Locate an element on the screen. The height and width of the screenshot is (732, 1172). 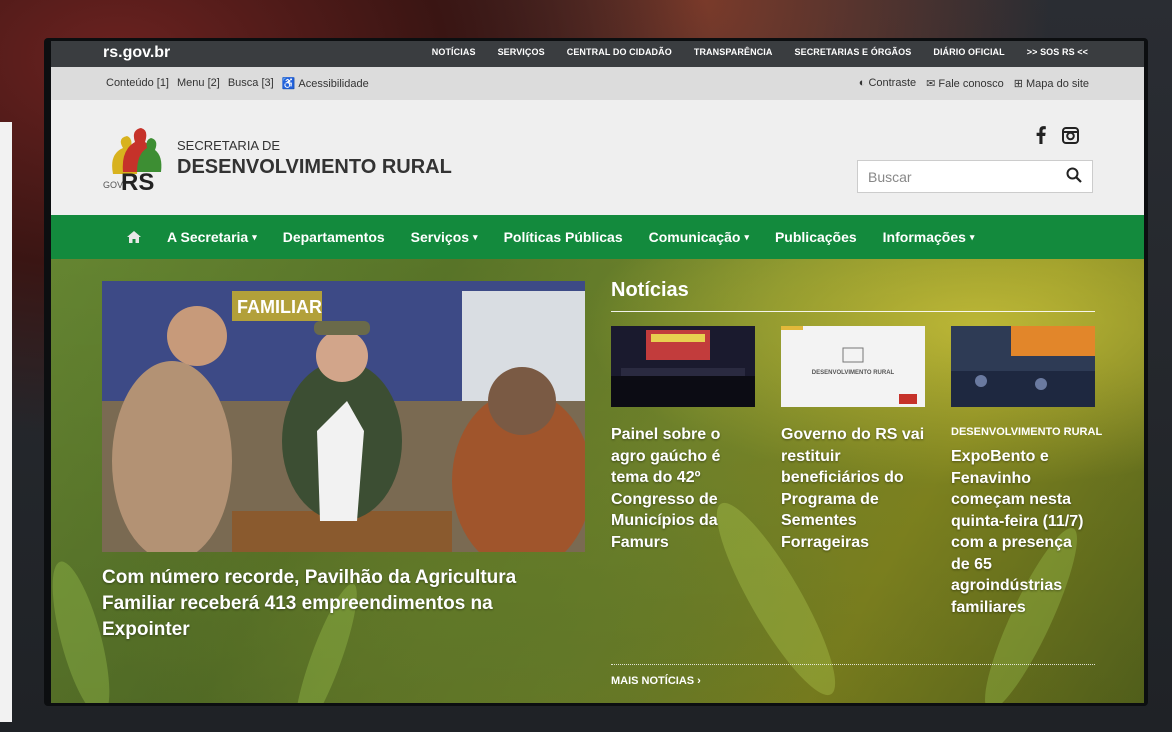
search-input is located at coordinates (963, 177).